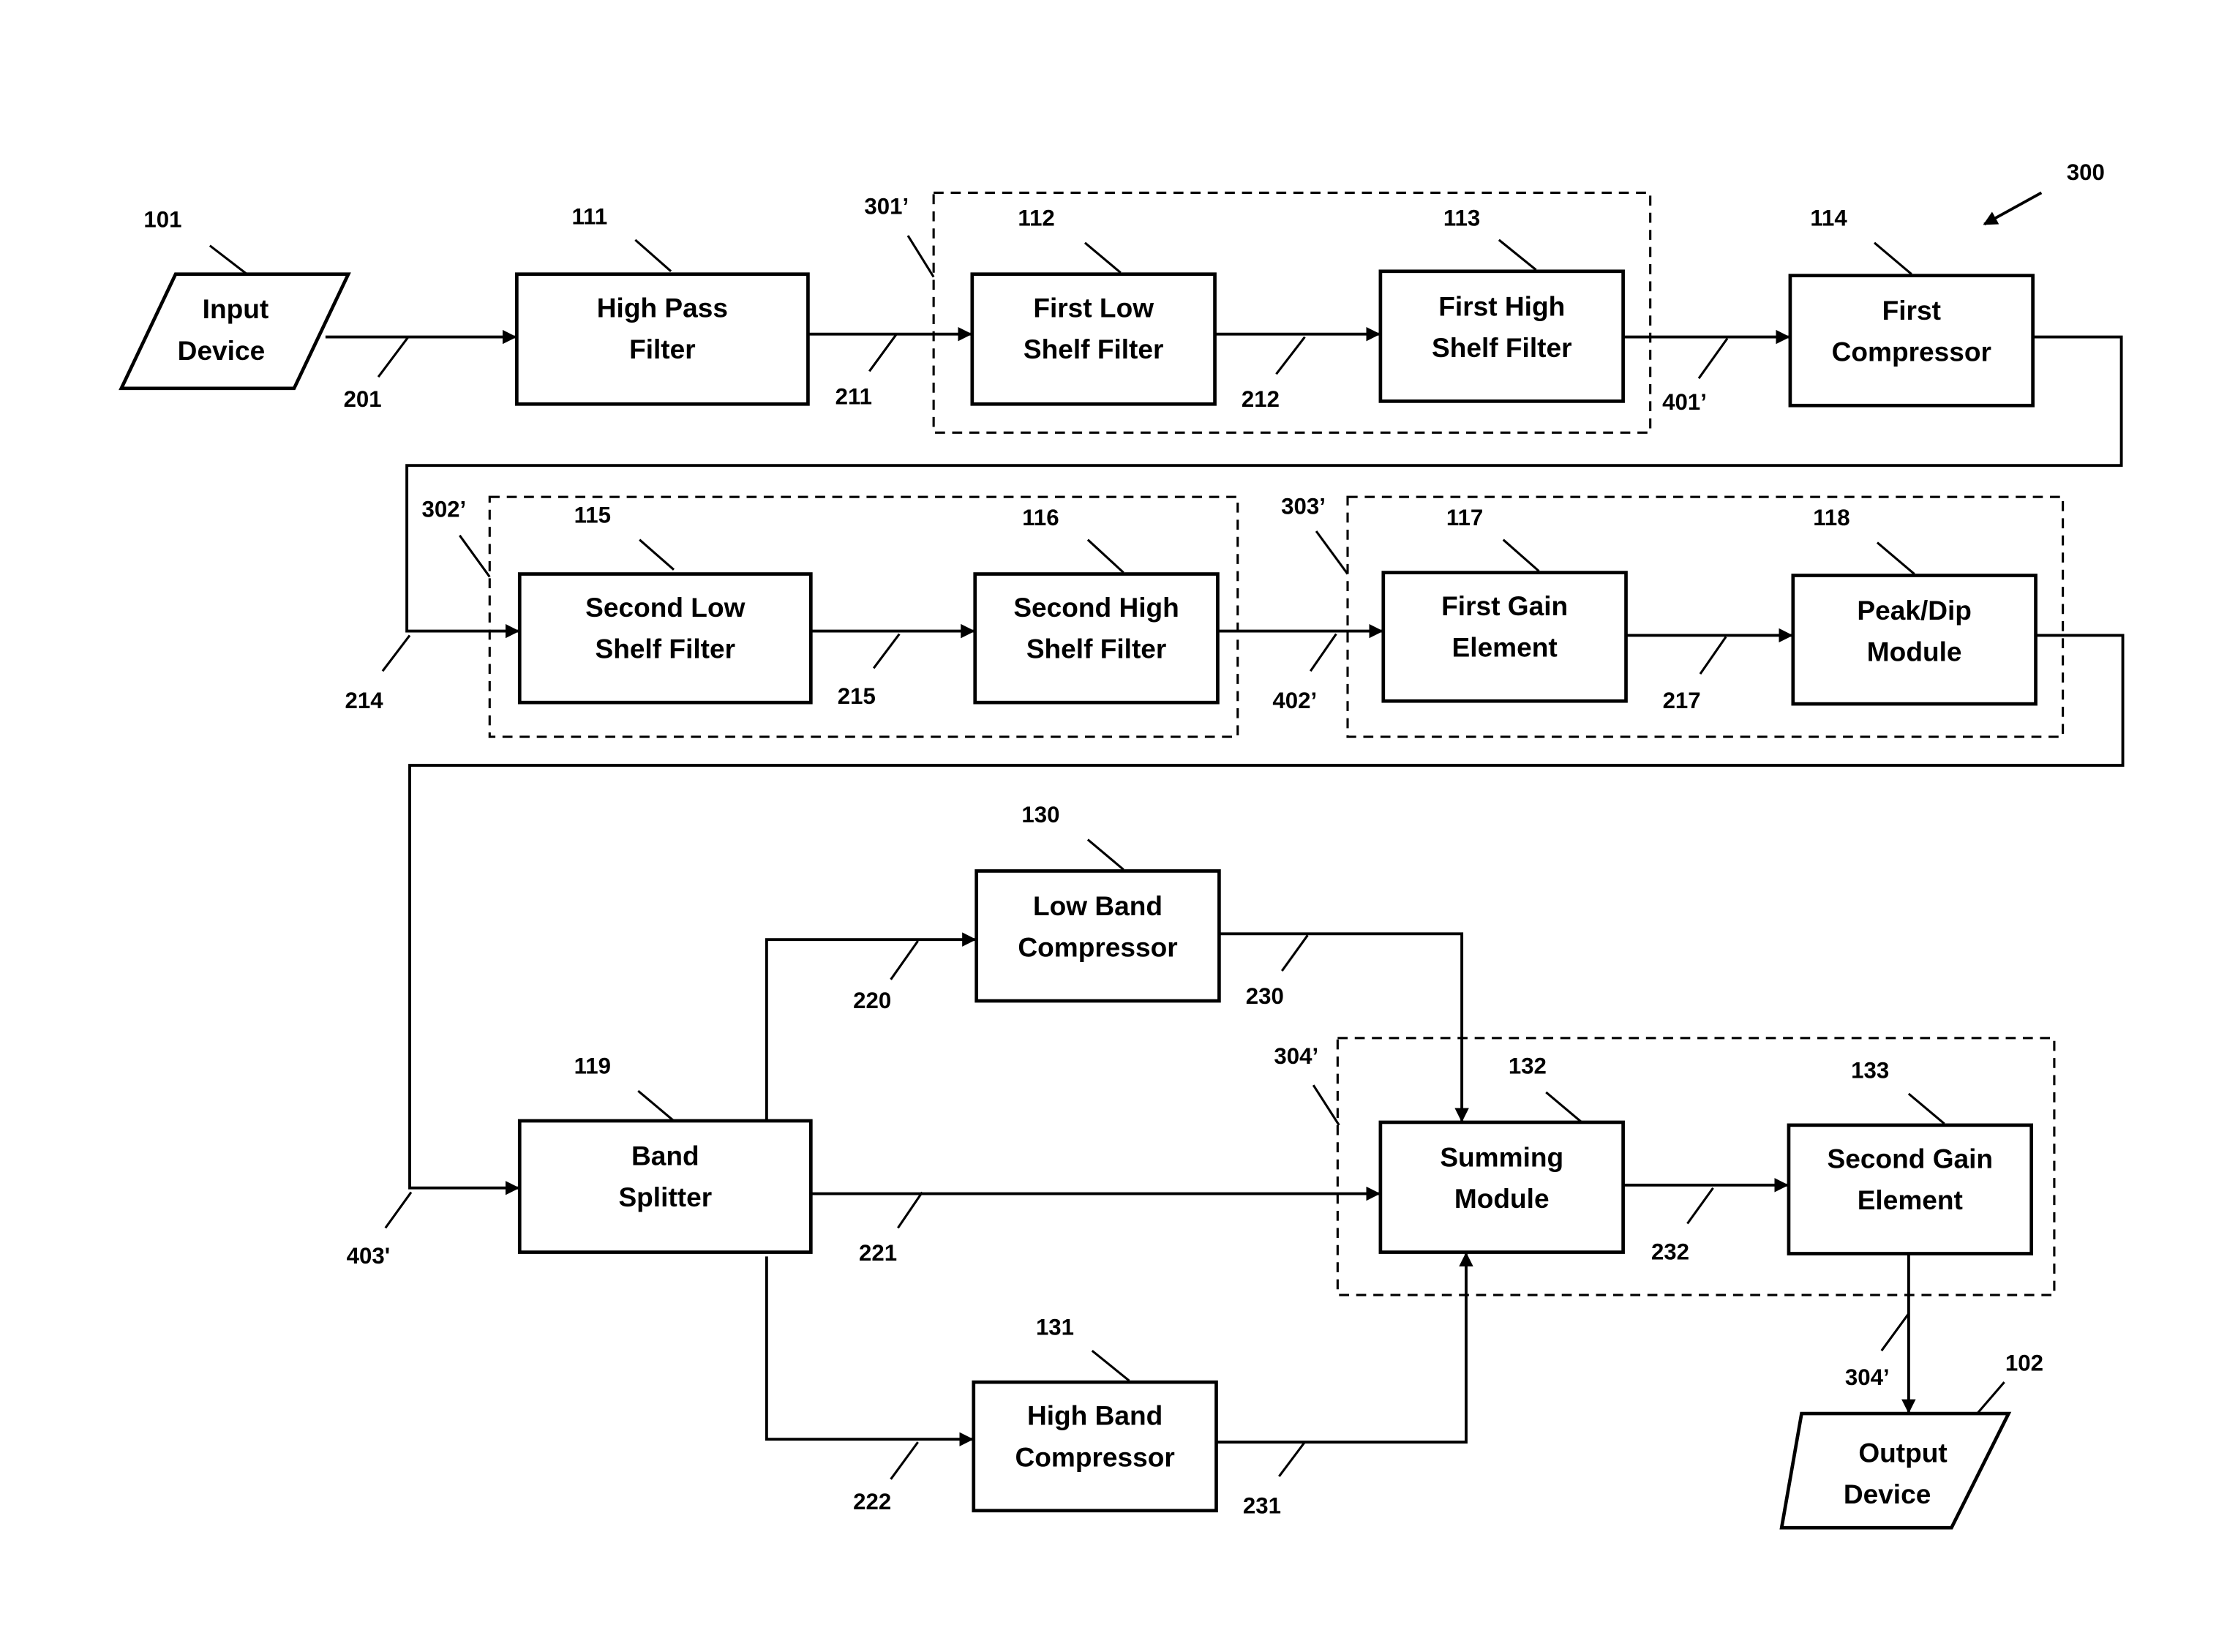 Image resolution: width=2227 pixels, height=1652 pixels. I want to click on second-low-shelf-filter-block: Second Low Shelf Filter, so click(665, 638).